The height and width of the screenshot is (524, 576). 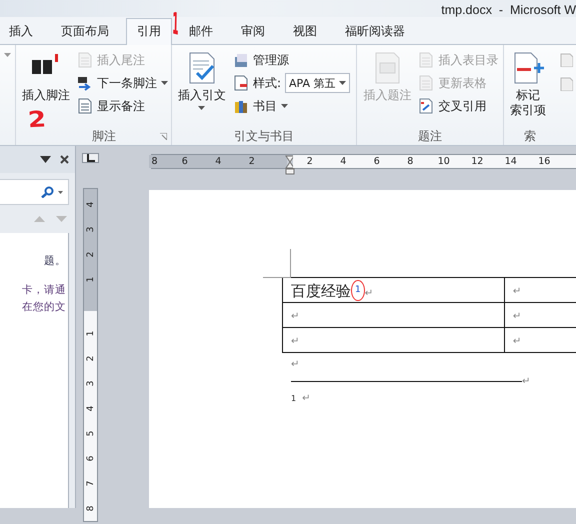 What do you see at coordinates (60, 192) in the screenshot?
I see `caret-icon` at bounding box center [60, 192].